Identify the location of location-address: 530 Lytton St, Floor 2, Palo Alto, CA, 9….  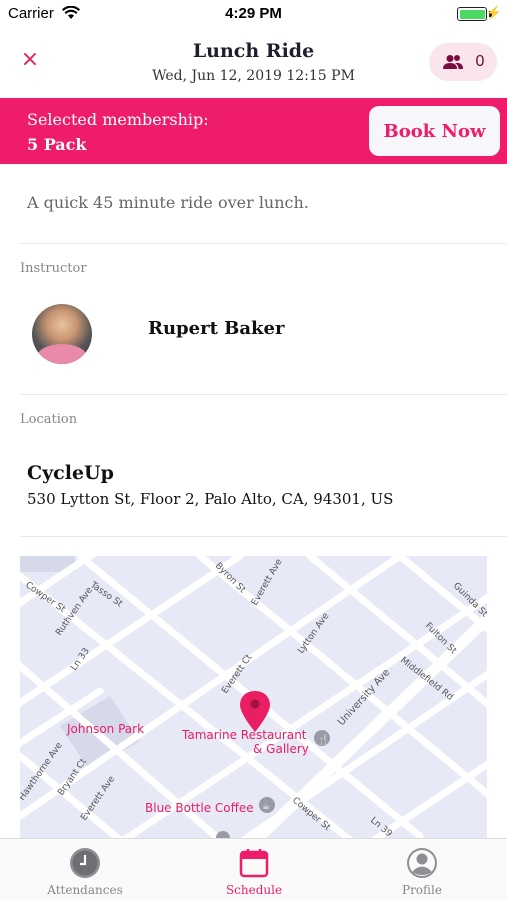
(210, 499).